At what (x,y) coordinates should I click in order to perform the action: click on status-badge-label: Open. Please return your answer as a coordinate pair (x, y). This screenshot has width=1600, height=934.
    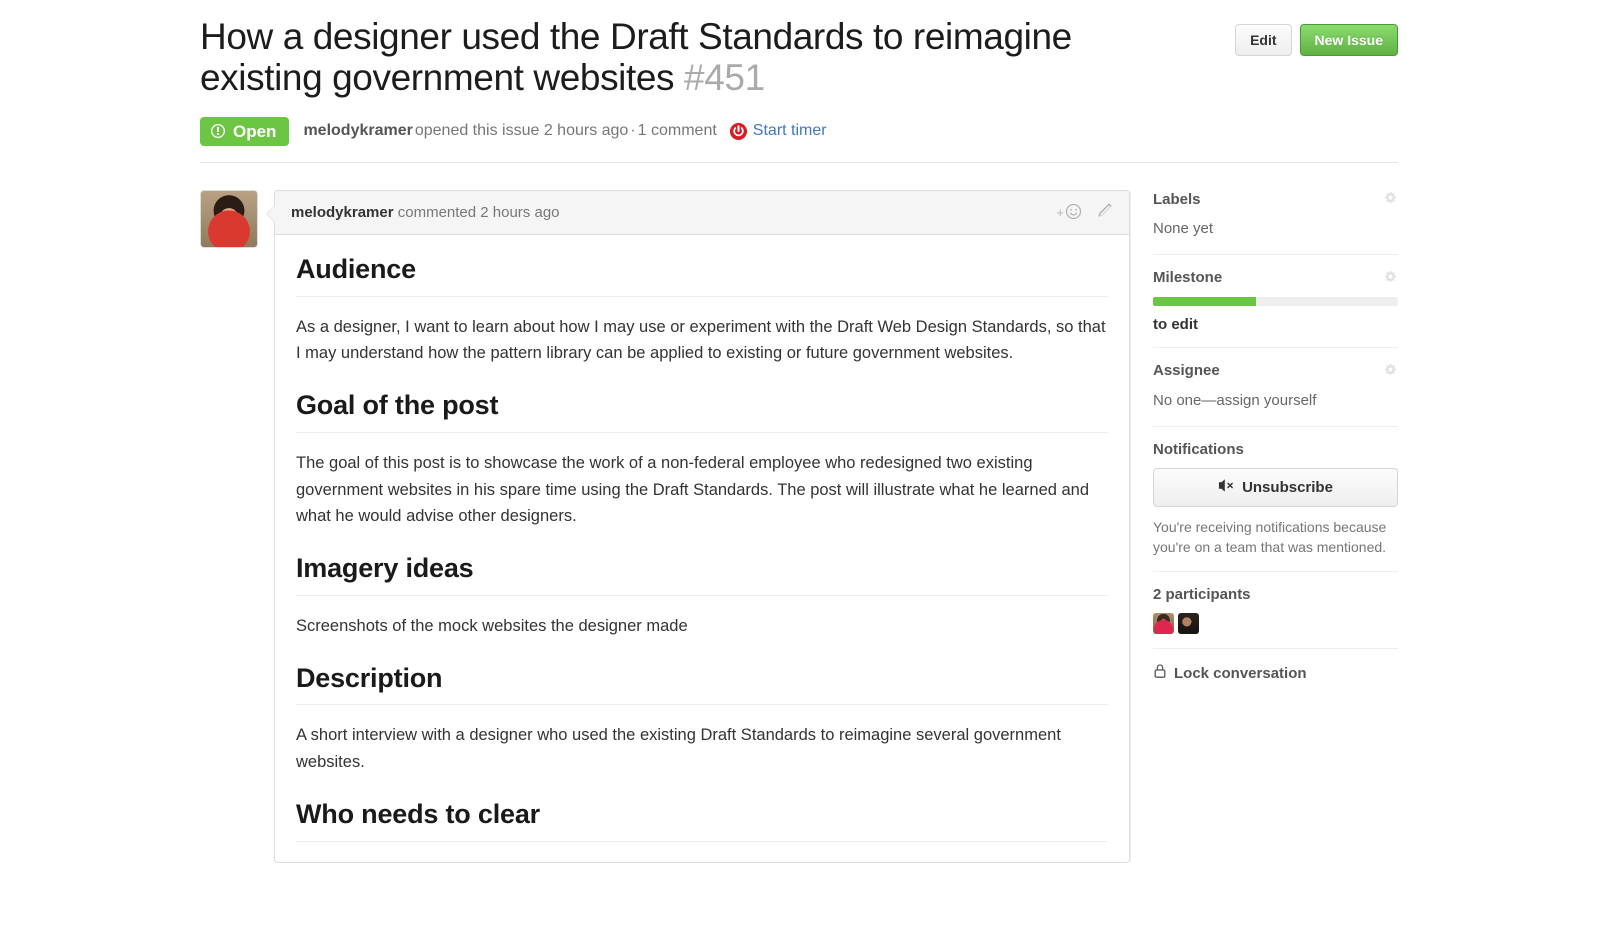
    Looking at the image, I should click on (255, 131).